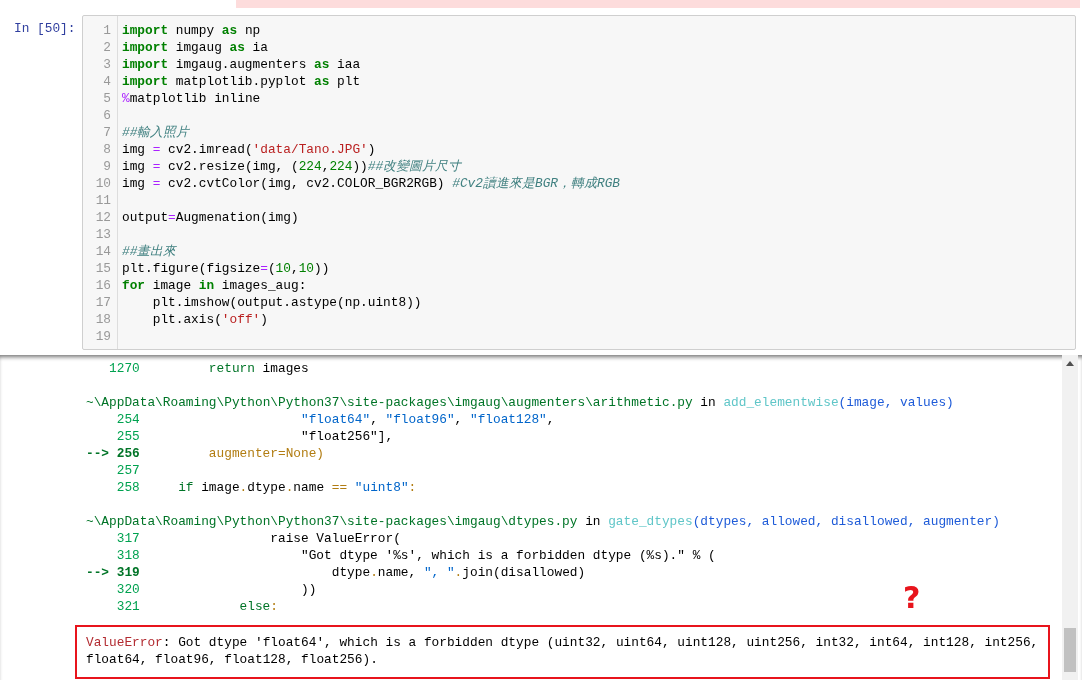 The height and width of the screenshot is (680, 1082). What do you see at coordinates (297, 487) in the screenshot?
I see `code-line: if image.dtype.name == "uint8":` at bounding box center [297, 487].